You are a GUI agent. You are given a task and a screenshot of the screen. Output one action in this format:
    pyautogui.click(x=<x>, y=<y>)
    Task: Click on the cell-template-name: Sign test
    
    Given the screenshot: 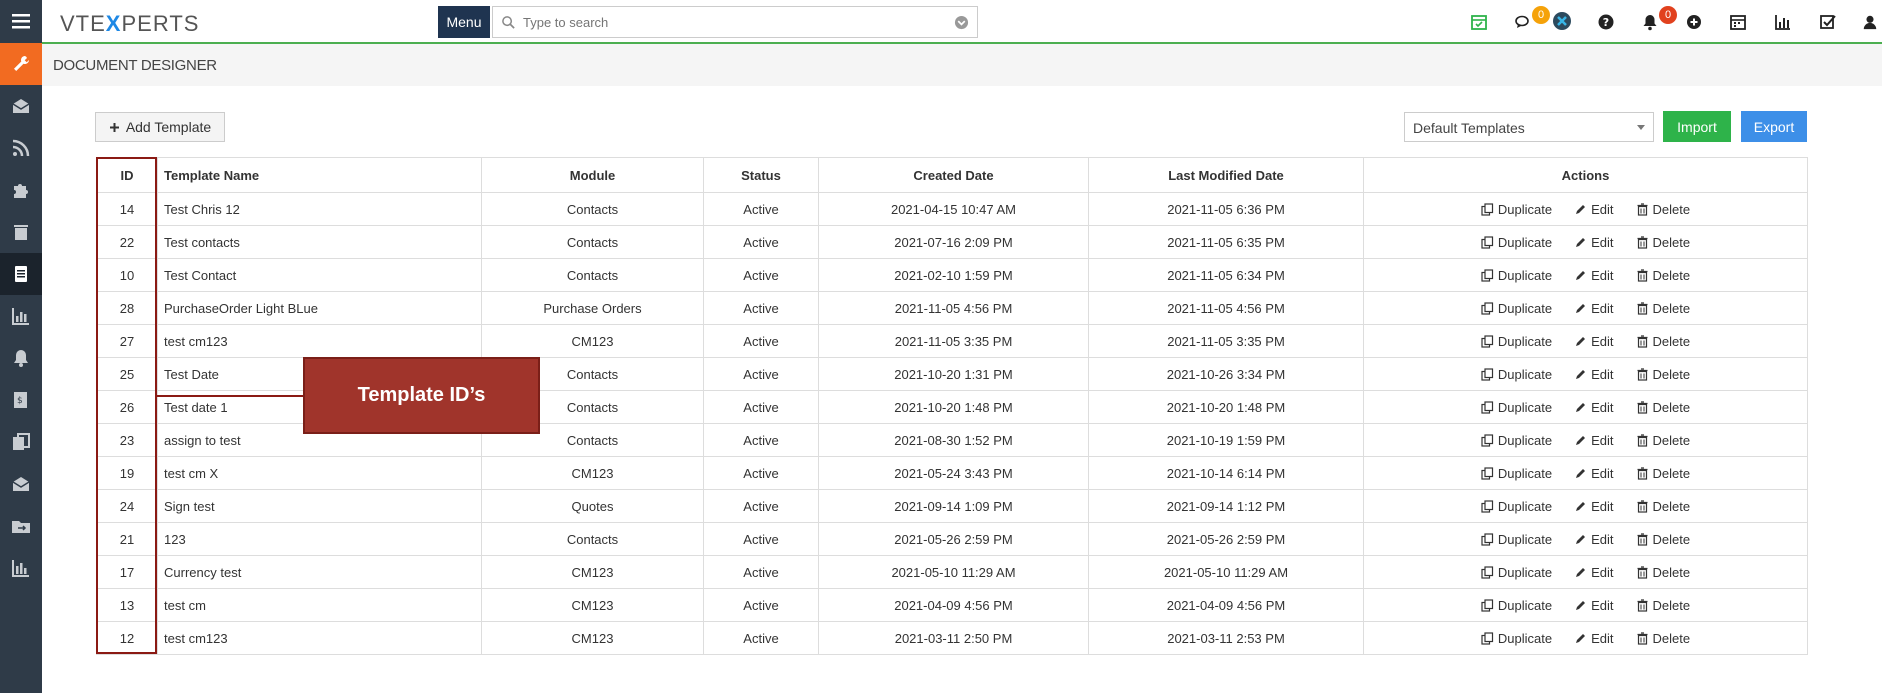 What is the action you would take?
    pyautogui.click(x=319, y=506)
    